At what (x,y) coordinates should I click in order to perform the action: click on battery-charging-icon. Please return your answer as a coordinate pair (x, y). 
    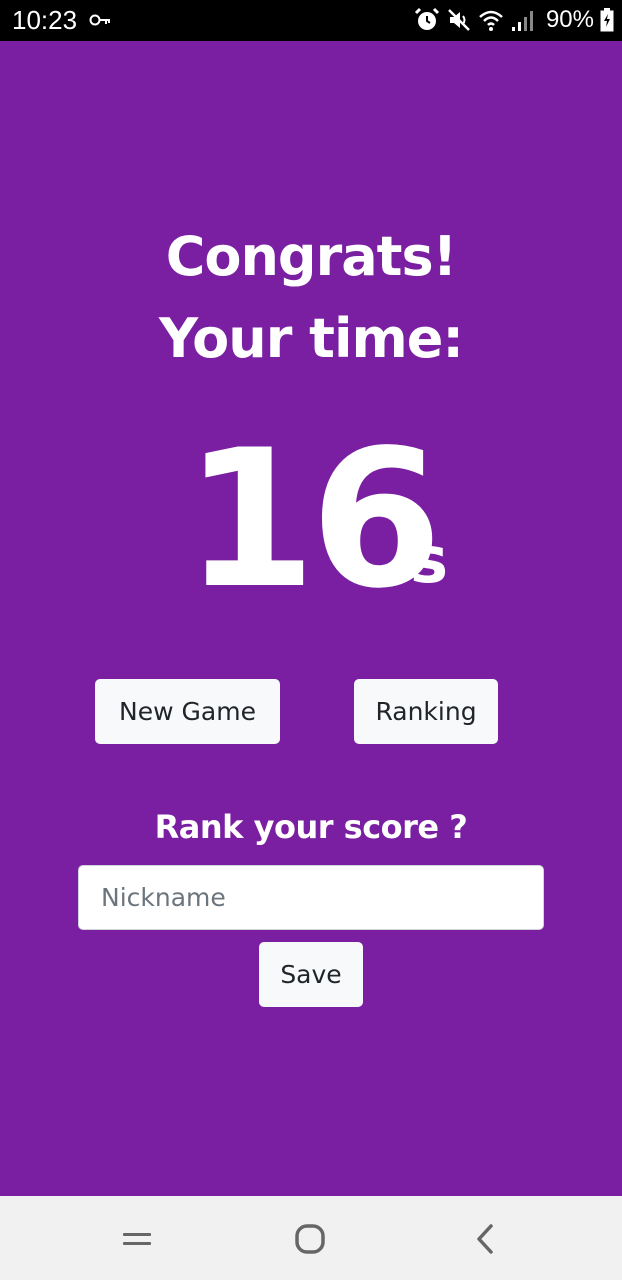
    Looking at the image, I should click on (607, 20).